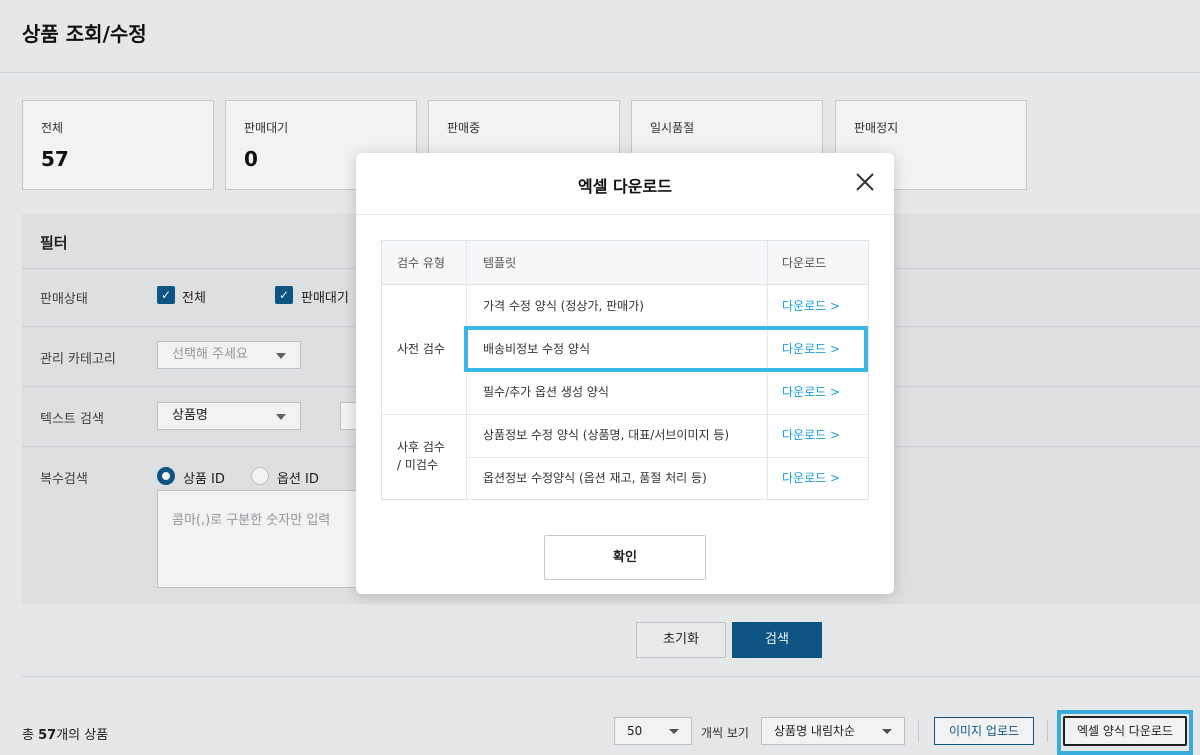 The height and width of the screenshot is (755, 1200). What do you see at coordinates (595, 478) in the screenshot?
I see `template-name: 옵션정보 수정양식 (옵션 재고, 품절 처리 등)` at bounding box center [595, 478].